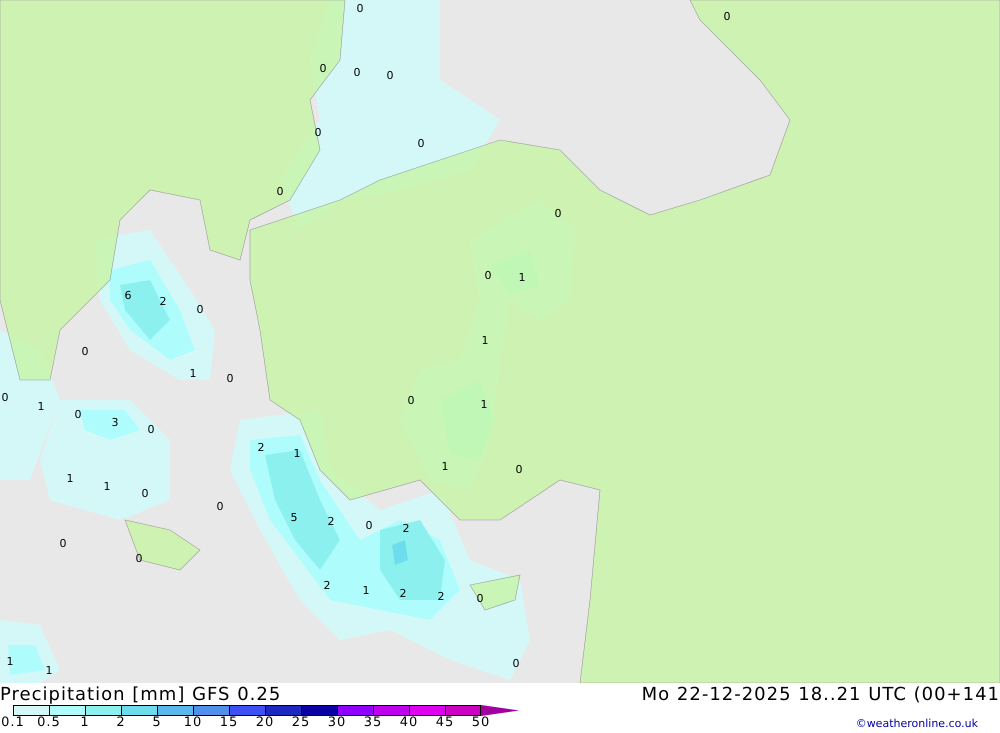 The image size is (1000, 733). What do you see at coordinates (301, 723) in the screenshot?
I see `legend-tick: 25` at bounding box center [301, 723].